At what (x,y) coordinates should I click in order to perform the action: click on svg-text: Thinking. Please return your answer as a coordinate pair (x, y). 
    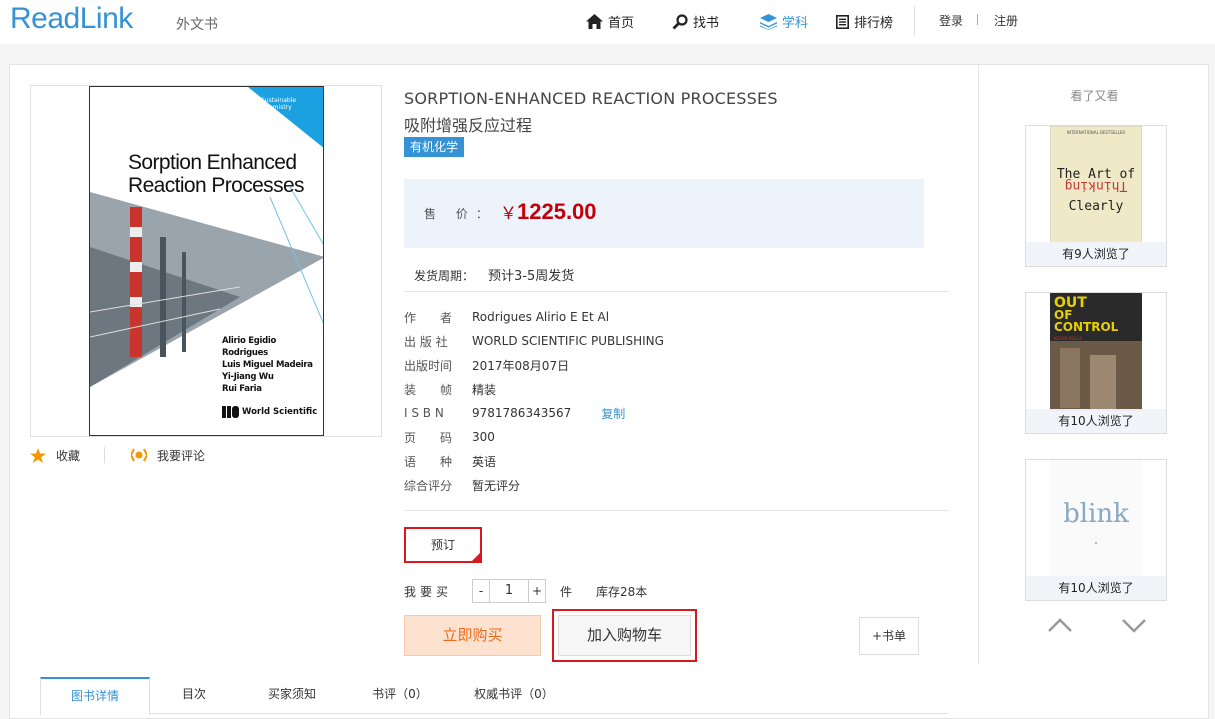
    Looking at the image, I should click on (1096, 185).